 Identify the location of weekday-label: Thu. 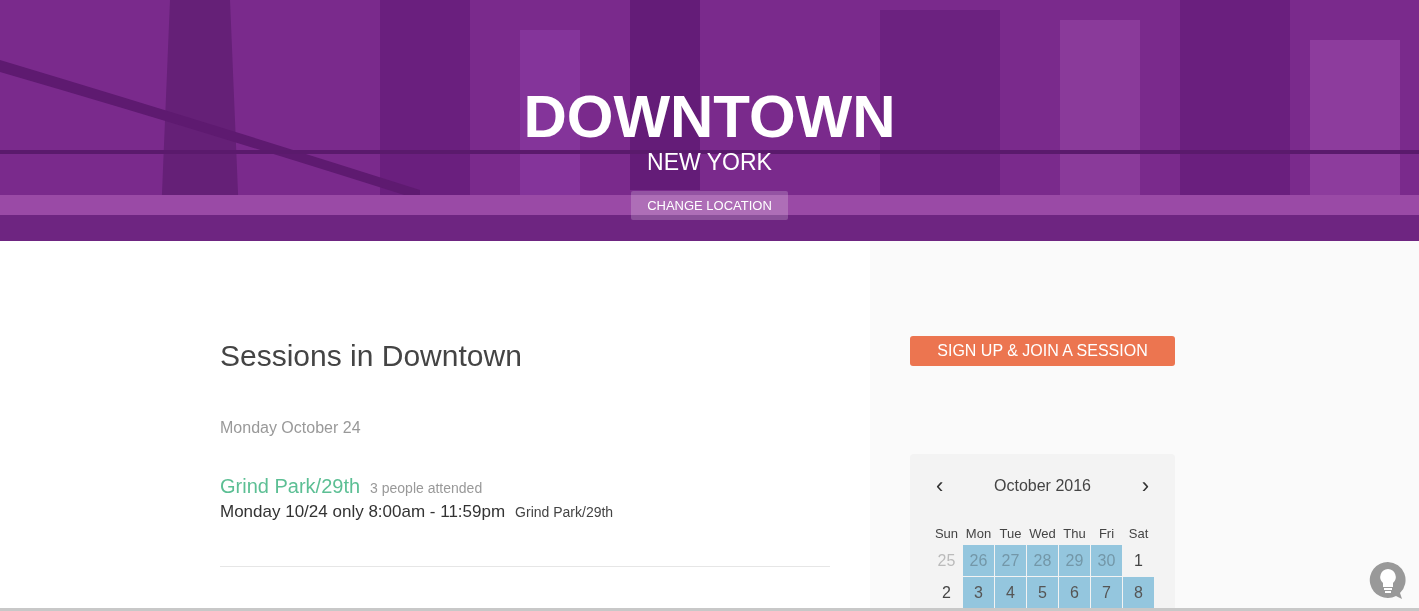
(1074, 534).